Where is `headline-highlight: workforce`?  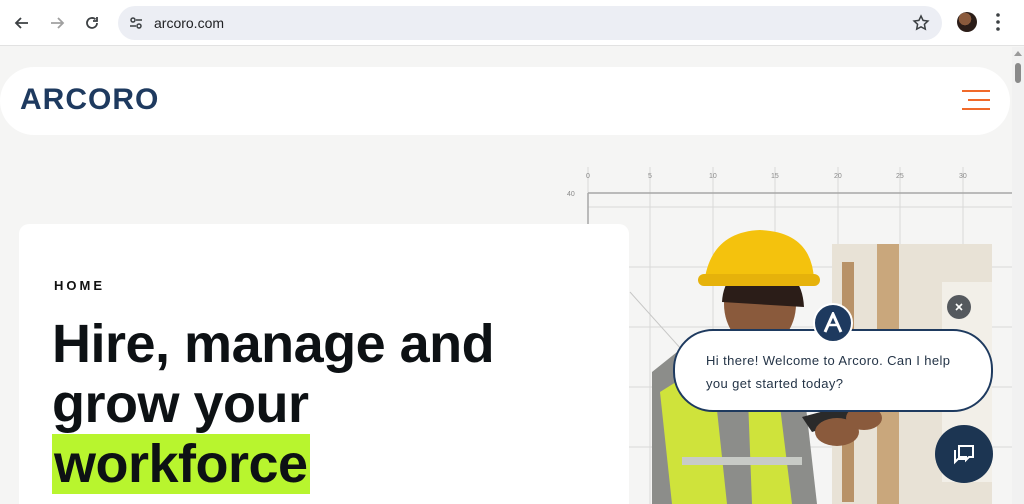
headline-highlight: workforce is located at coordinates (181, 464).